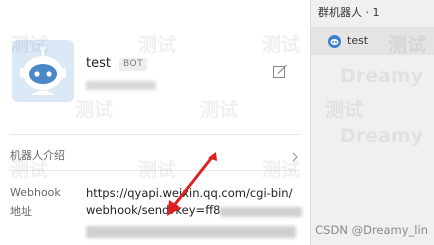 The width and height of the screenshot is (434, 245). Describe the element at coordinates (372, 41) in the screenshot. I see `robot-list-item: test` at that location.